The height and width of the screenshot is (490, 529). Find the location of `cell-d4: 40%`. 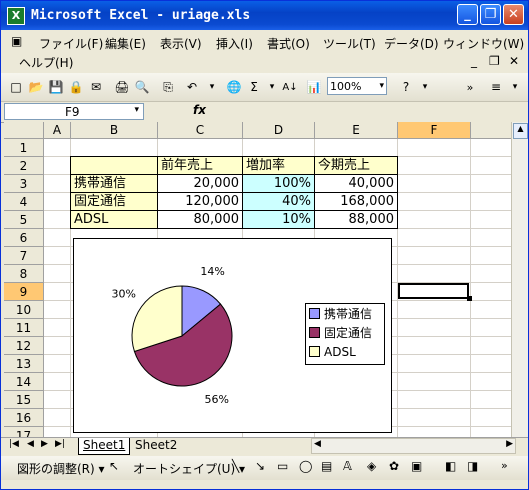

cell-d4: 40% is located at coordinates (278, 201).